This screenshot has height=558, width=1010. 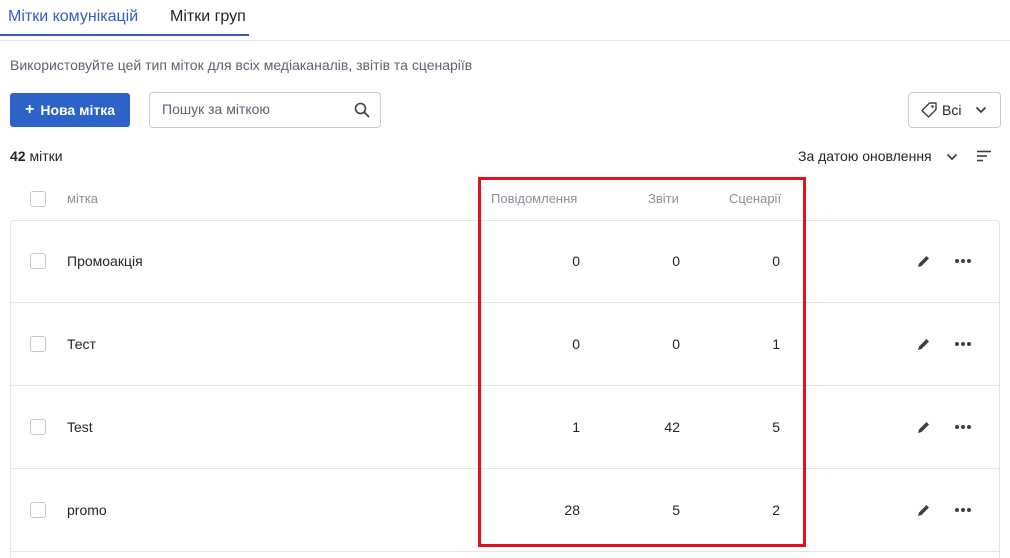 I want to click on search-box, so click(x=265, y=110).